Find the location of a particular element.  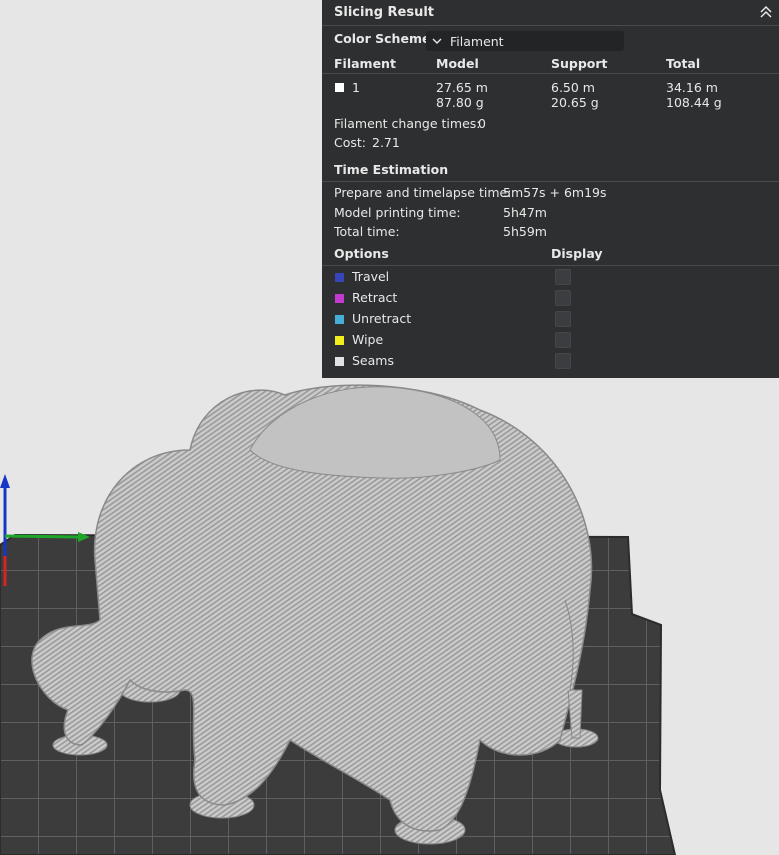

filament-color-swatch is located at coordinates (339, 87).